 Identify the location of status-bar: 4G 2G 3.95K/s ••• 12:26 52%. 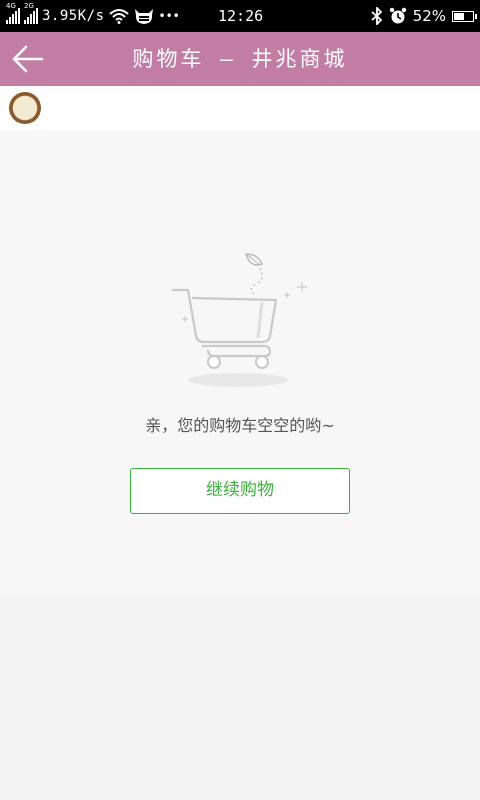
(240, 16).